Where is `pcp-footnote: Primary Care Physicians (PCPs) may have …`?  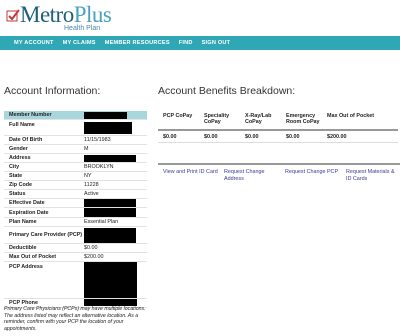
pcp-footnote: Primary Care Physicians (PCPs) may have … is located at coordinates (75, 319).